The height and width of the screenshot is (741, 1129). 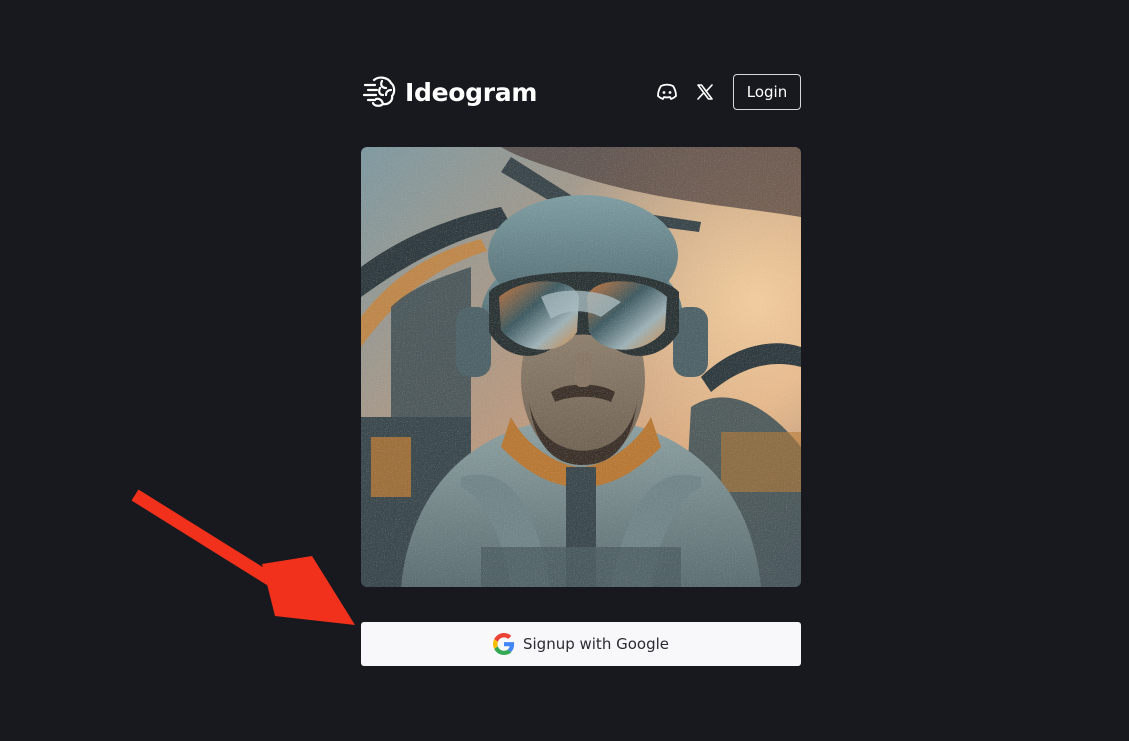 I want to click on header-actions: Login, so click(x=725, y=92).